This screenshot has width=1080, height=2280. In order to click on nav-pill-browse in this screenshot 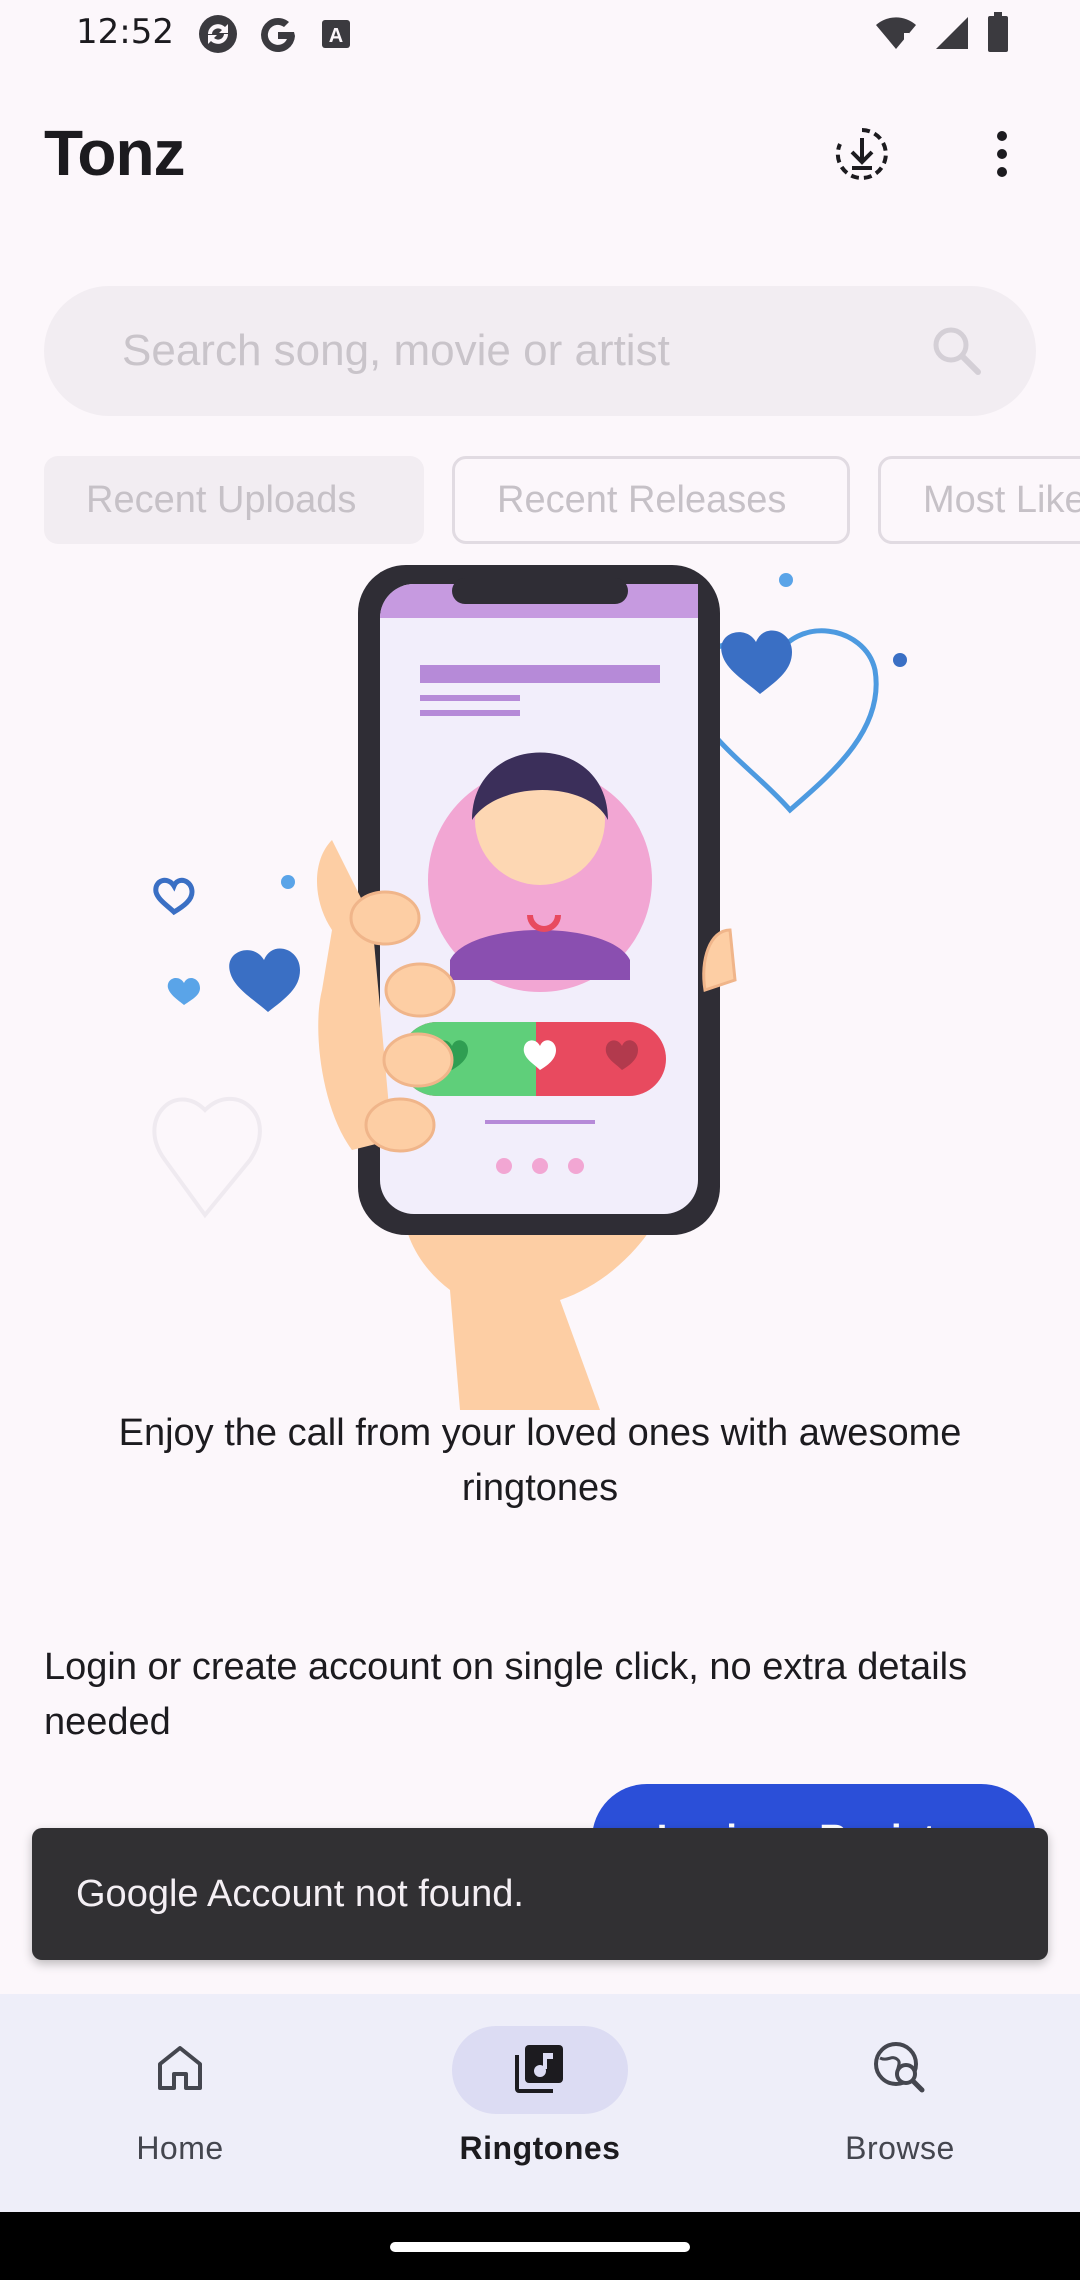, I will do `click(900, 2070)`.